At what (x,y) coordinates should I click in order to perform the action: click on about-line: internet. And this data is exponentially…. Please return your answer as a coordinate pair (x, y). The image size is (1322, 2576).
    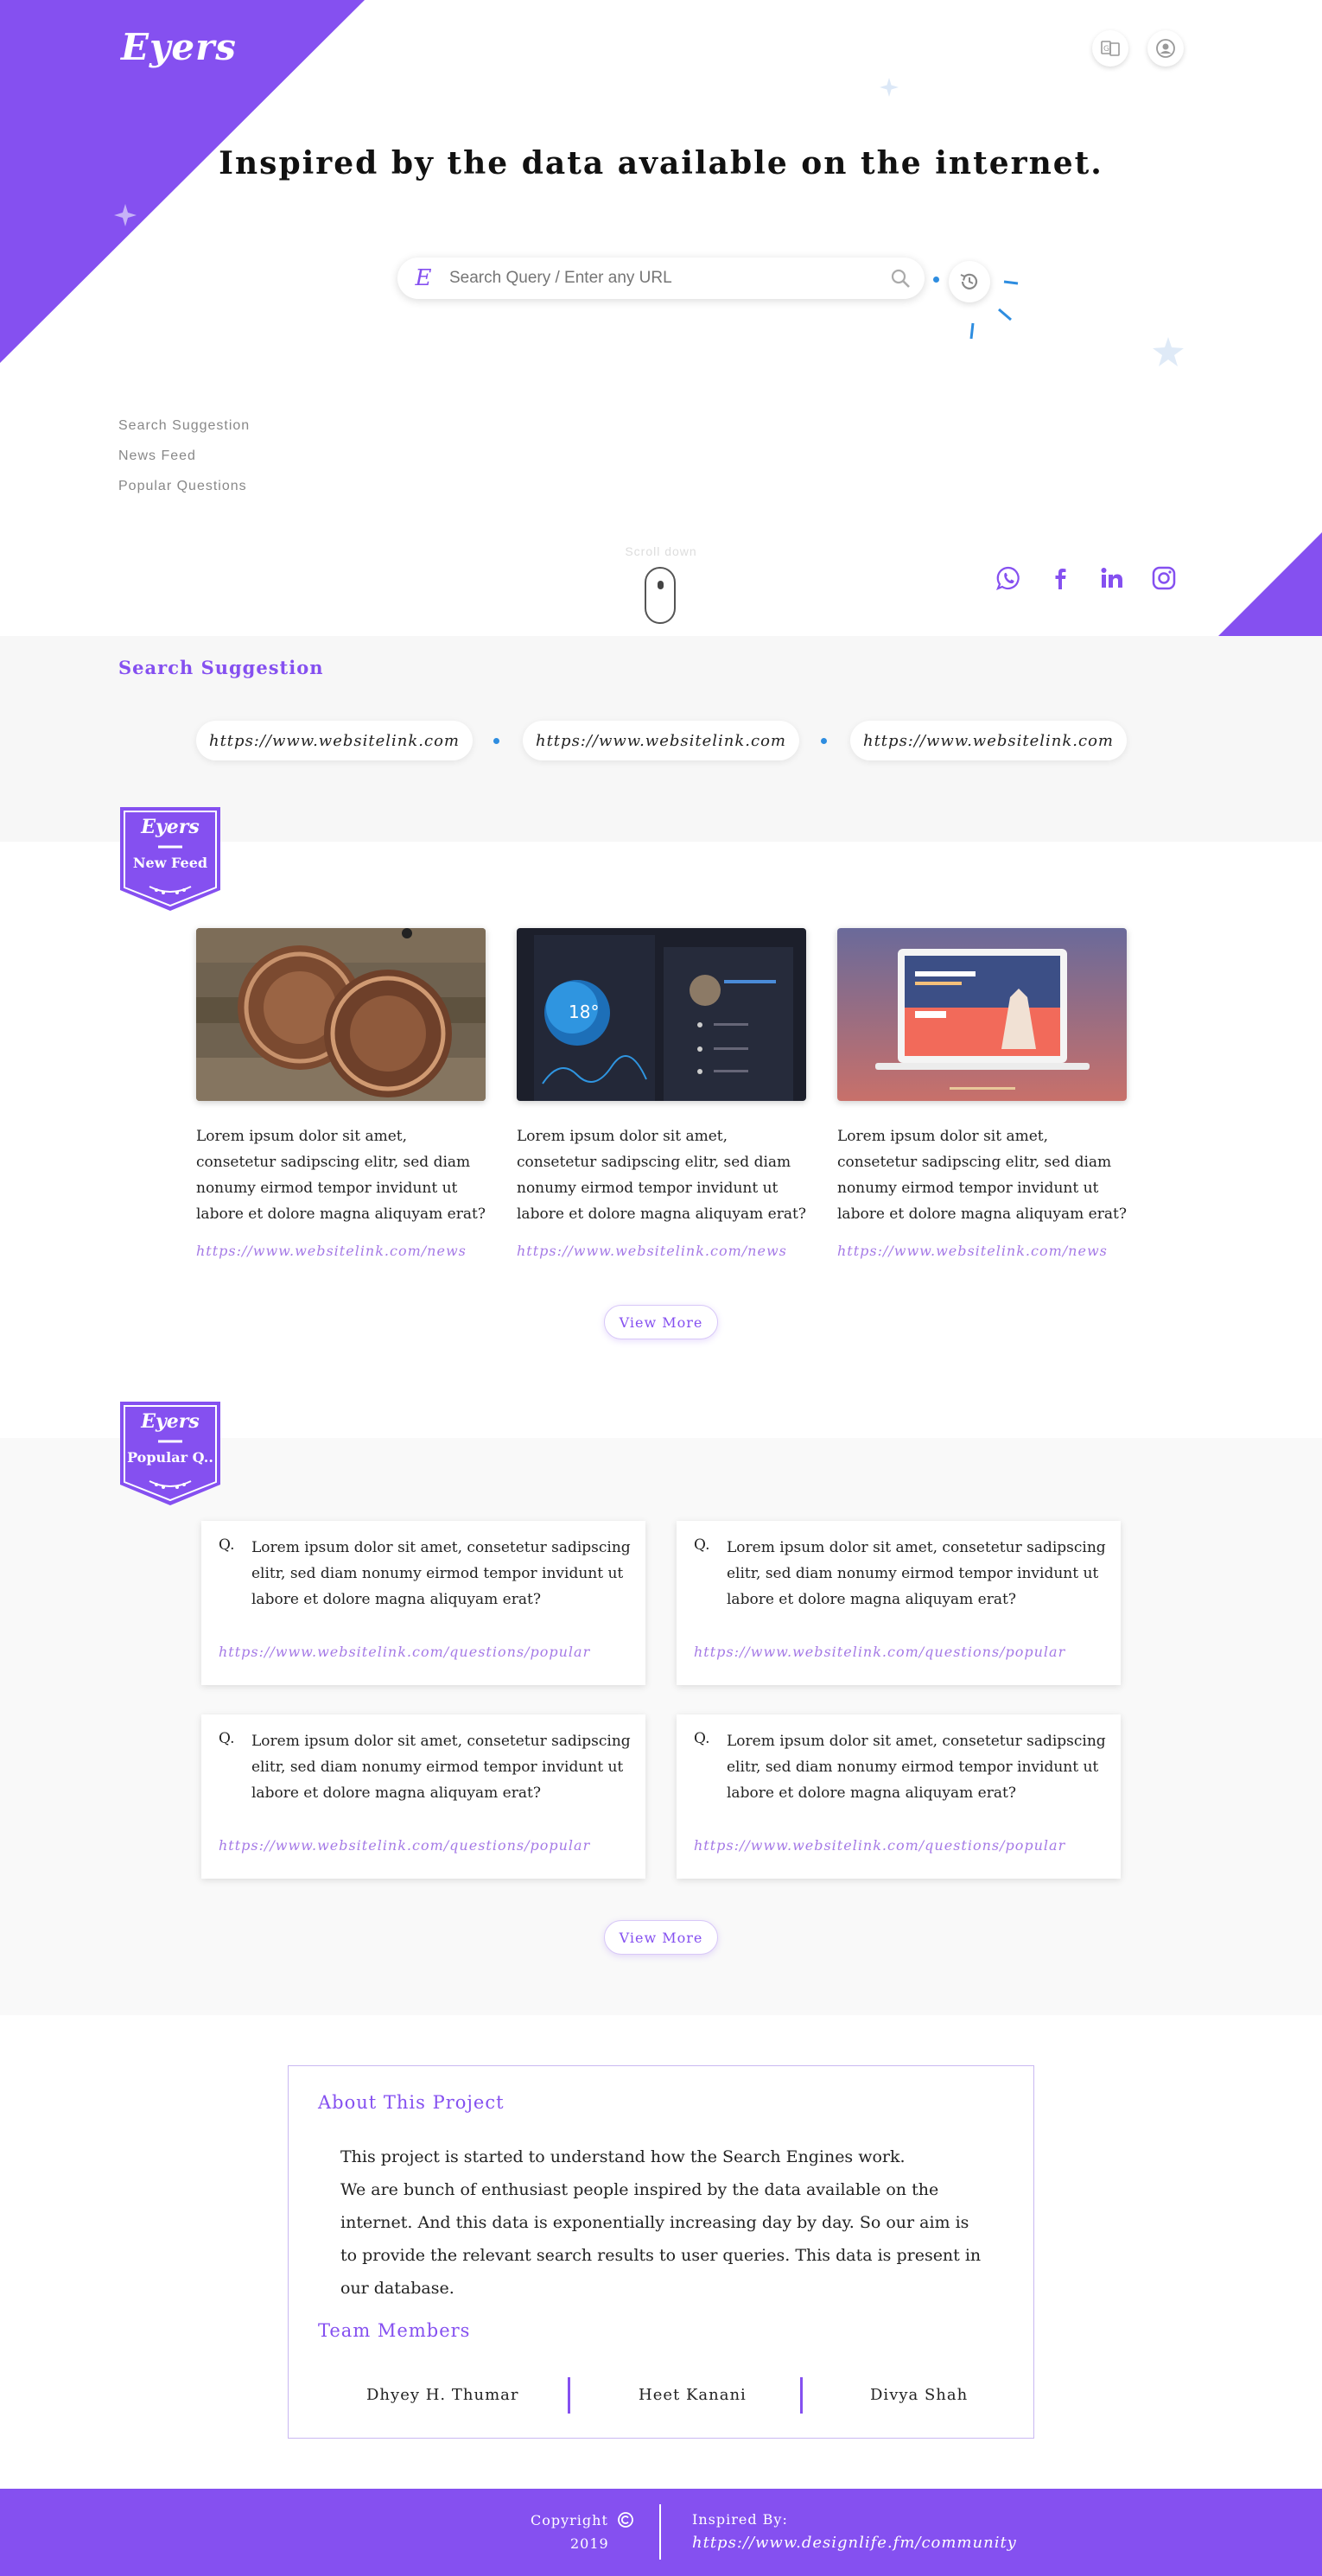
    Looking at the image, I should click on (654, 2222).